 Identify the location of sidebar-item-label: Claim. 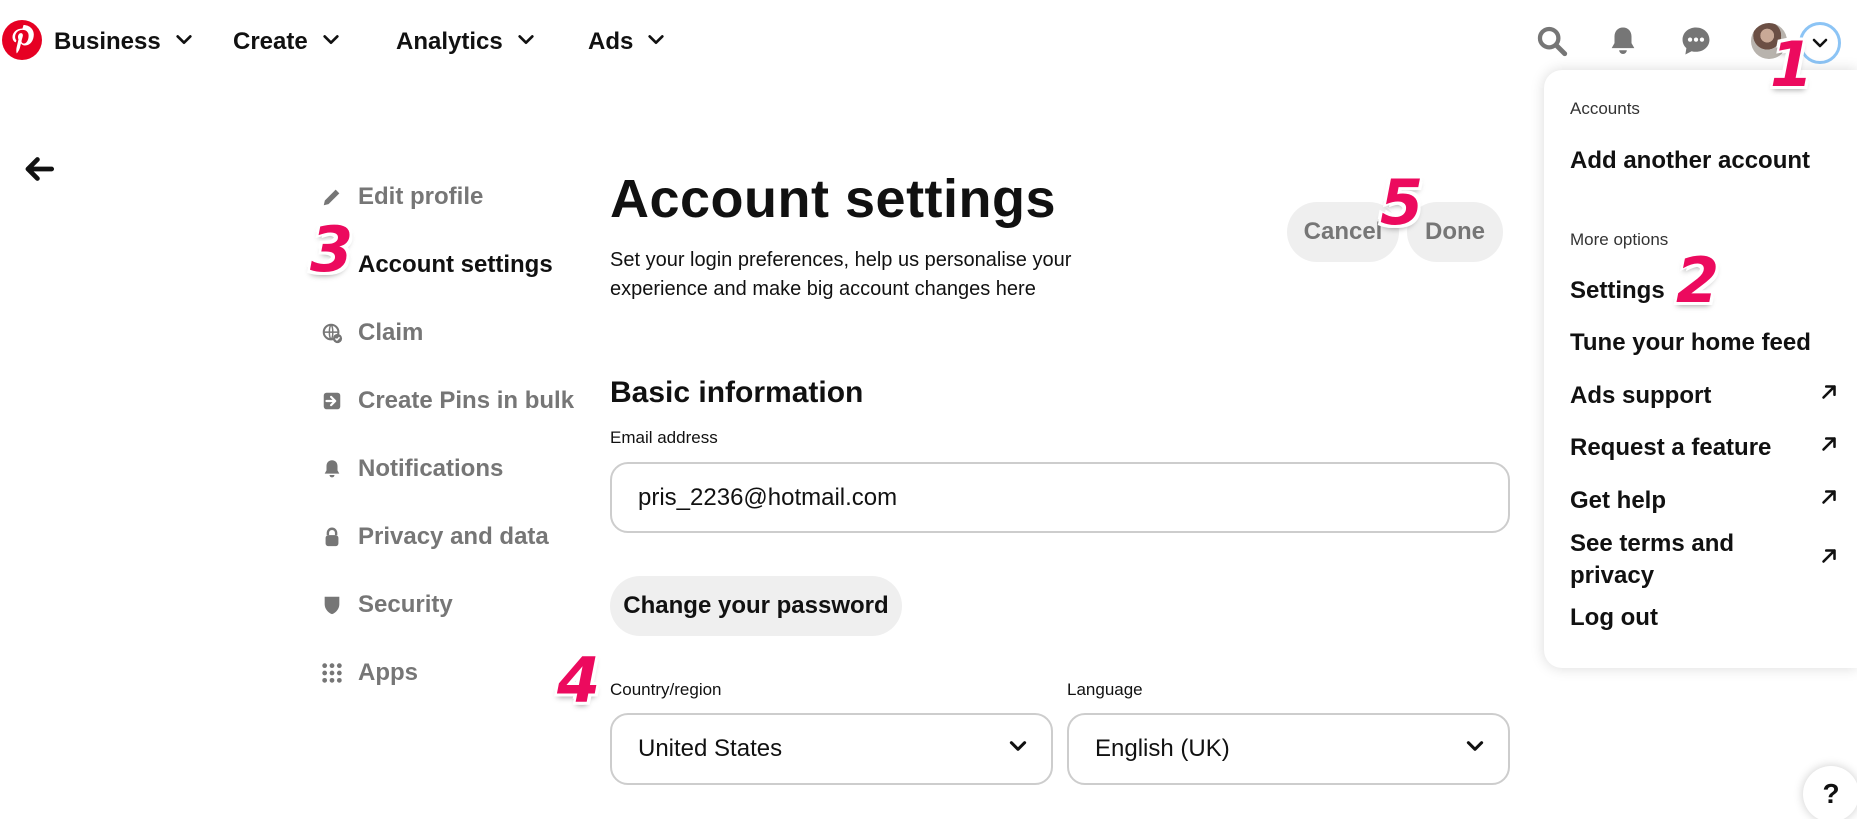
(391, 332).